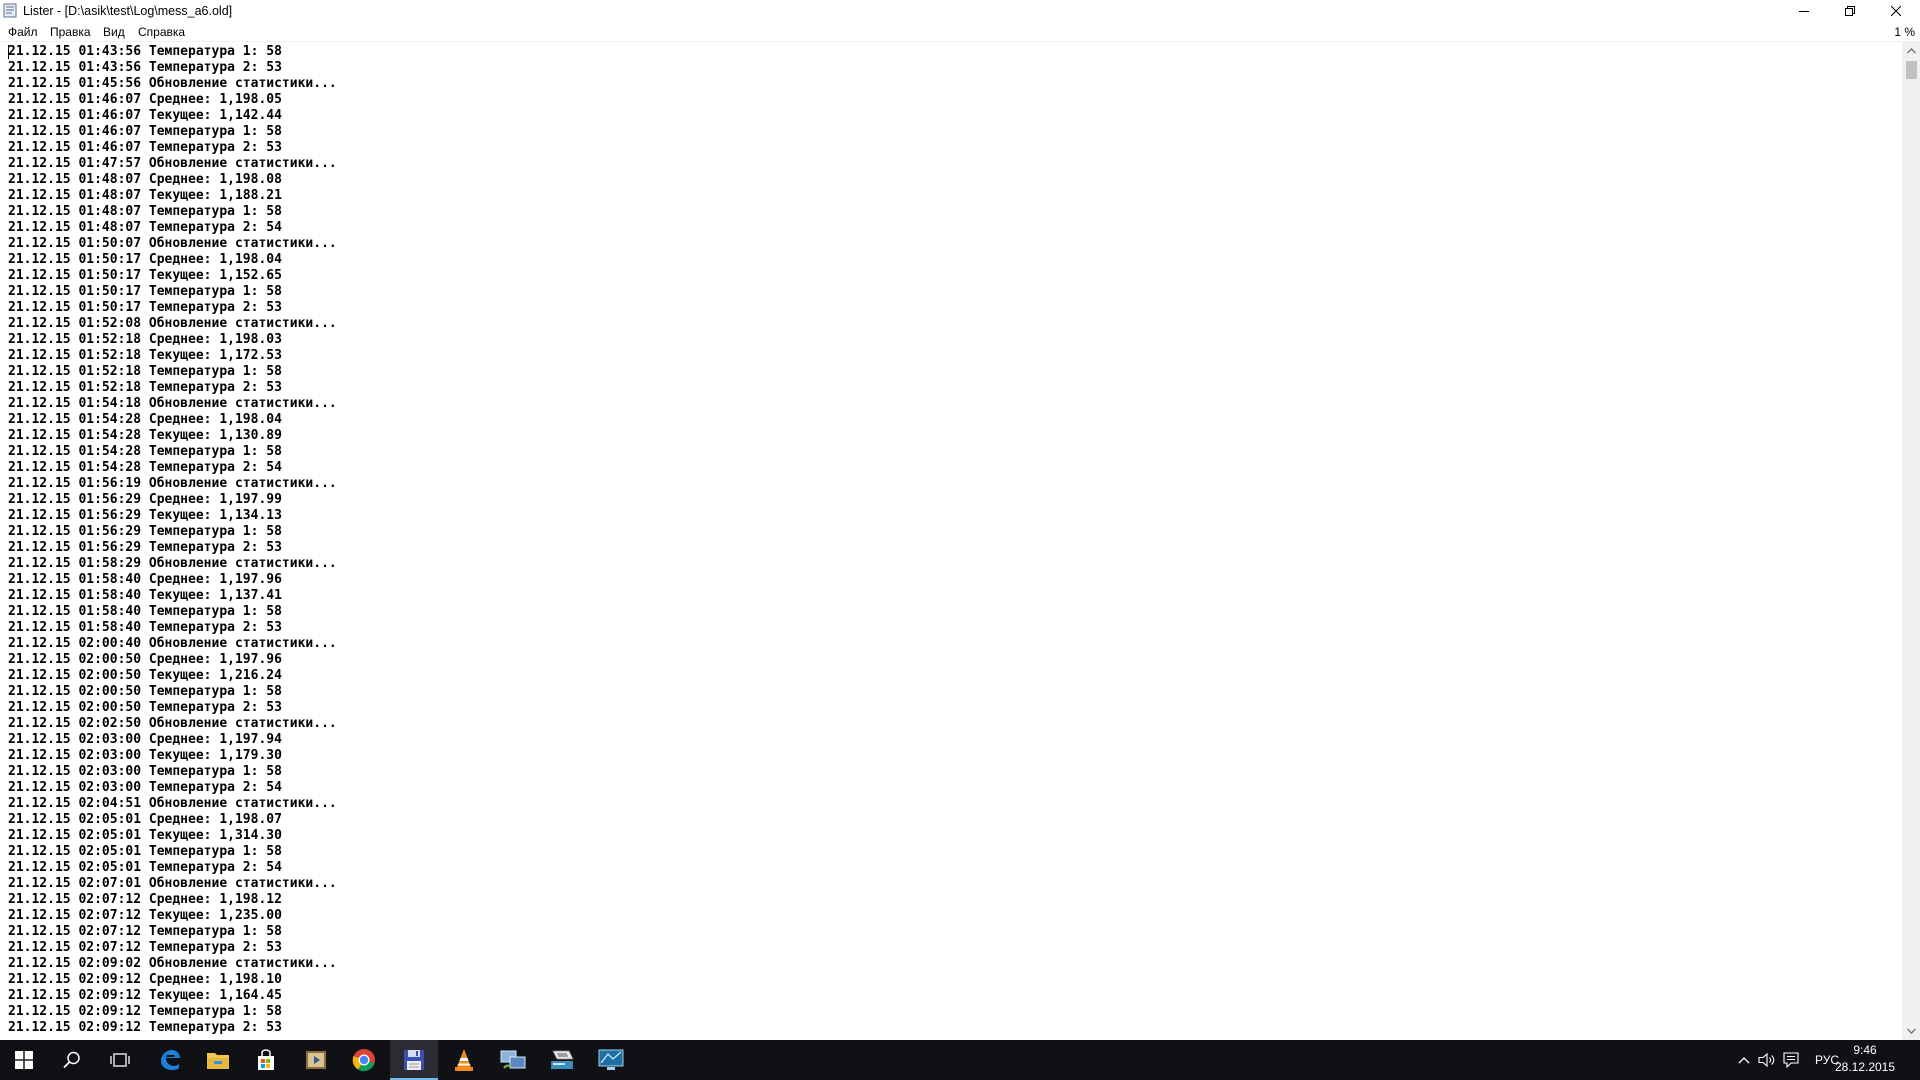 This screenshot has width=1920, height=1080. What do you see at coordinates (145, 99) in the screenshot?
I see `log-line: 21.12.15 01:46:07 Среднее: 1,198.05` at bounding box center [145, 99].